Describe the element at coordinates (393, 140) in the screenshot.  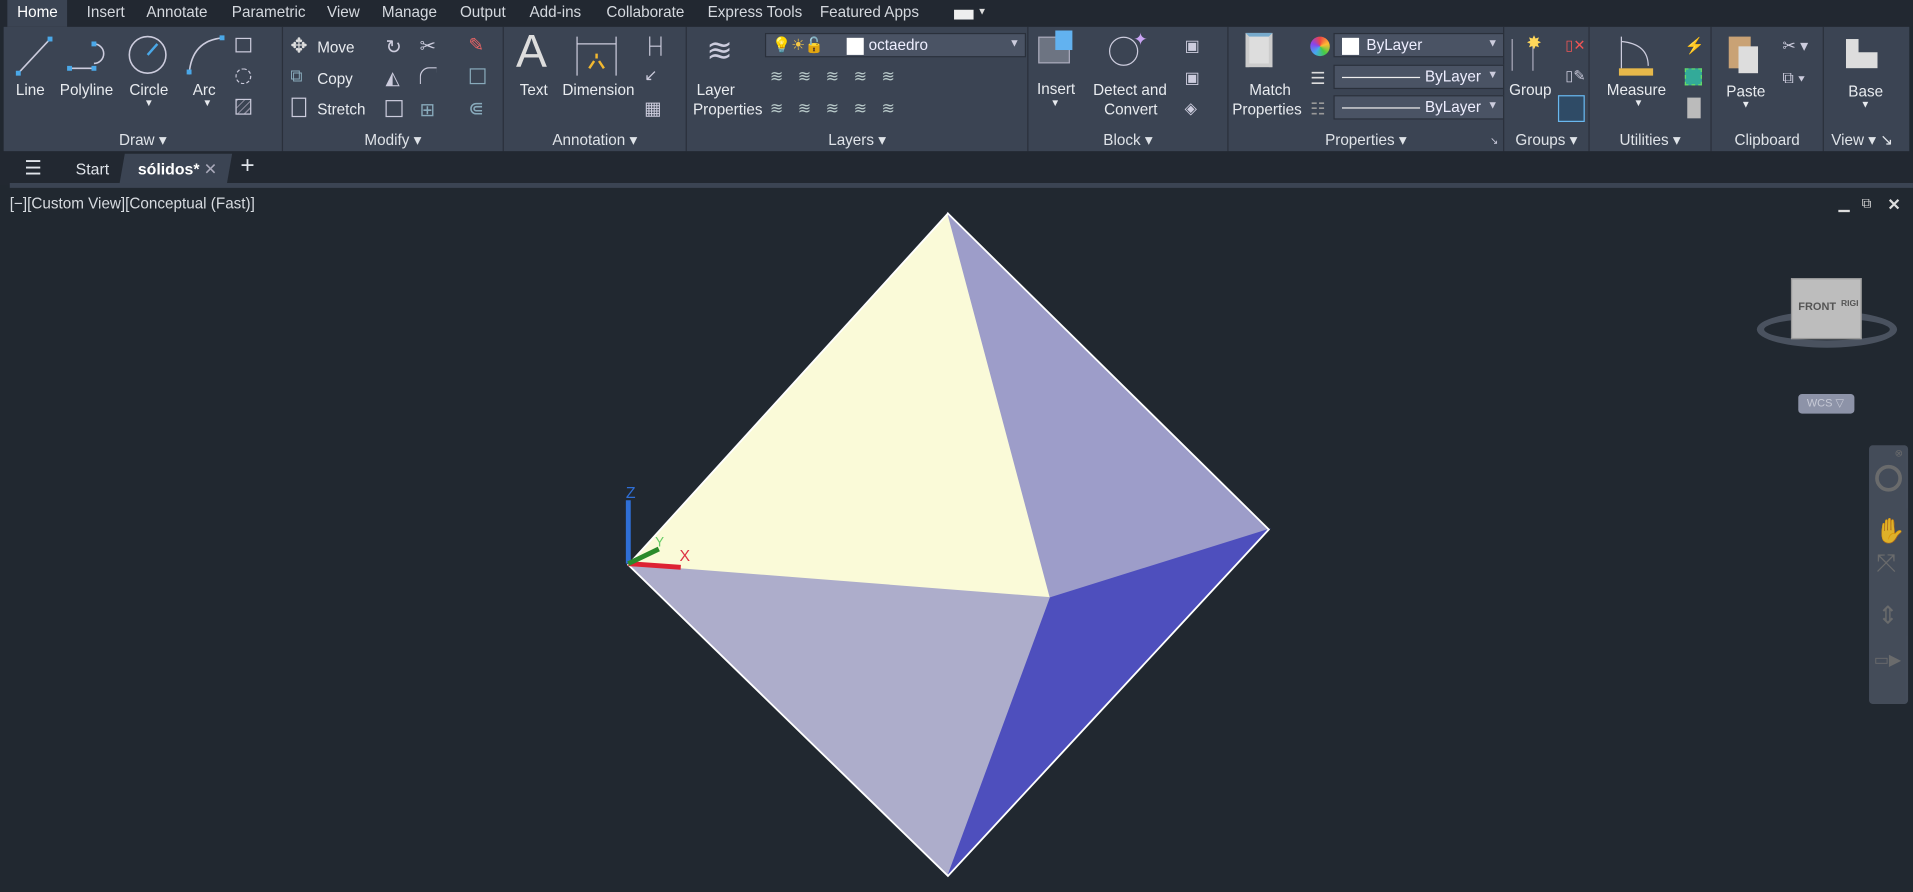
I see `panel-title-modify: Modify ▾` at that location.